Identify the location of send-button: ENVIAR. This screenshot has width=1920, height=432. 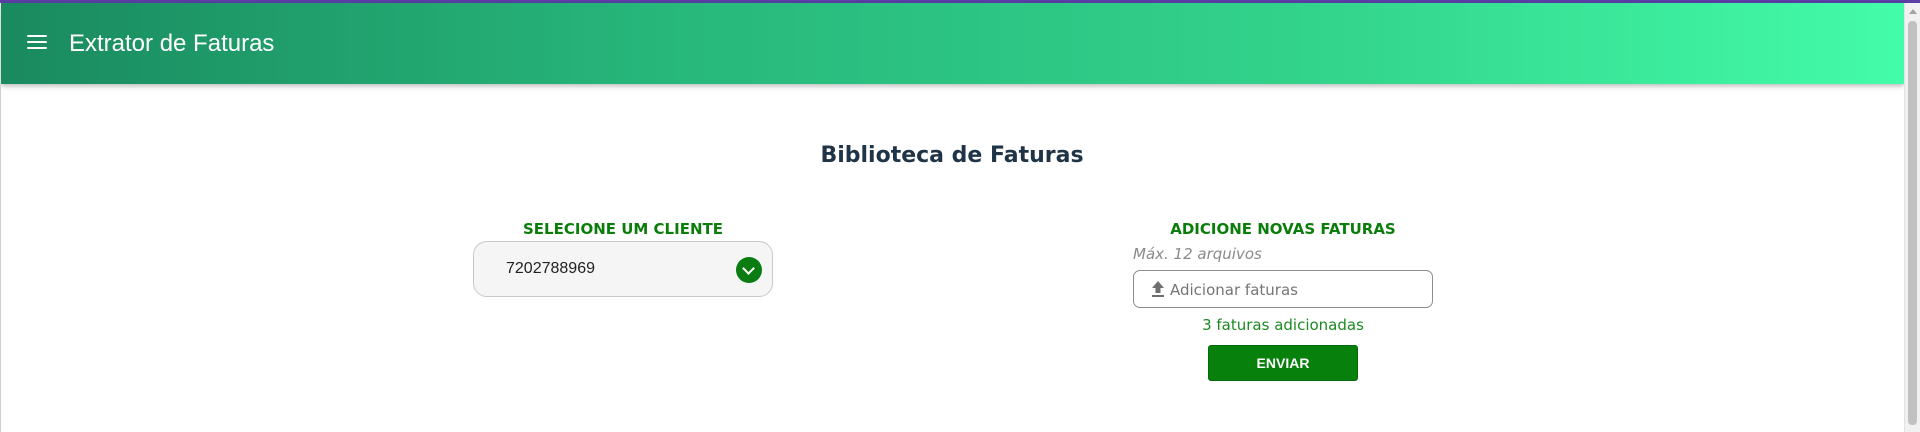
(1283, 363).